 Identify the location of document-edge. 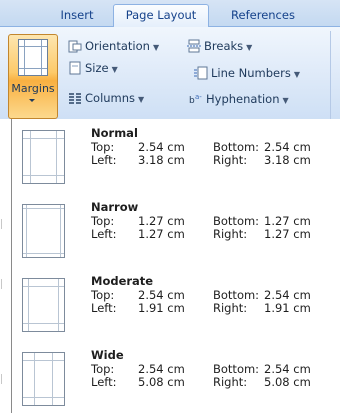
(5, 266).